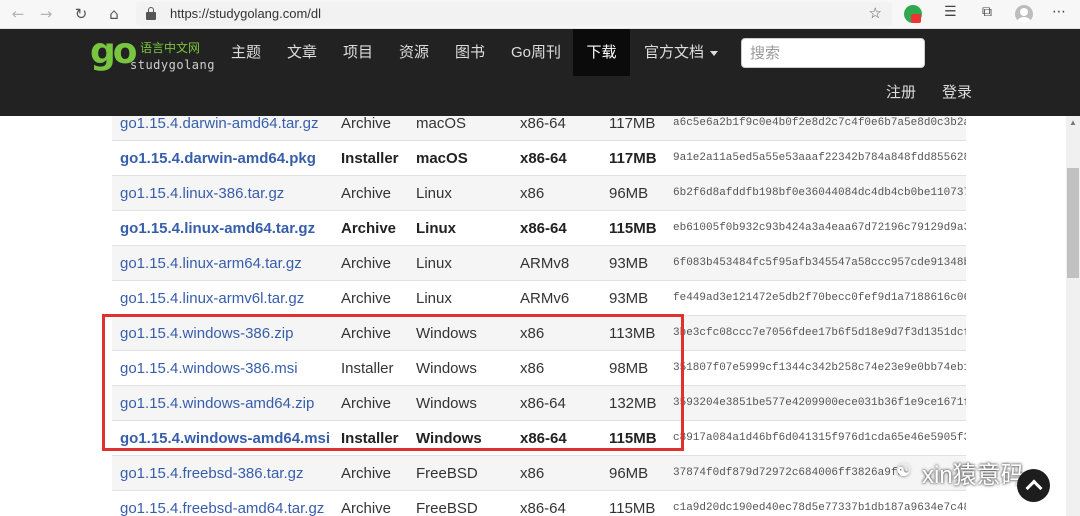 The width and height of the screenshot is (1080, 516). What do you see at coordinates (217, 228) in the screenshot?
I see `file-link: go1.15.4.linux-amd64.tar.gz` at bounding box center [217, 228].